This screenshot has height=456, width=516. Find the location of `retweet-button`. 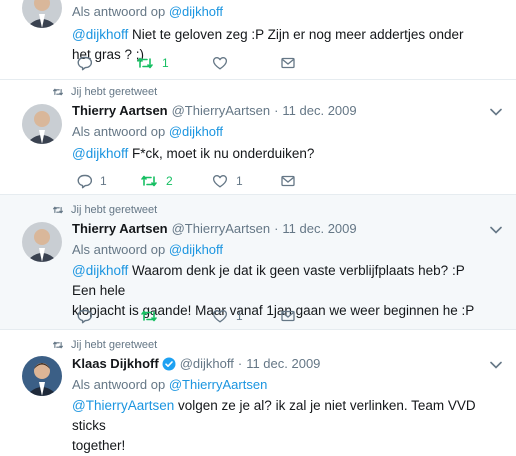

retweet-button is located at coordinates (149, 316).